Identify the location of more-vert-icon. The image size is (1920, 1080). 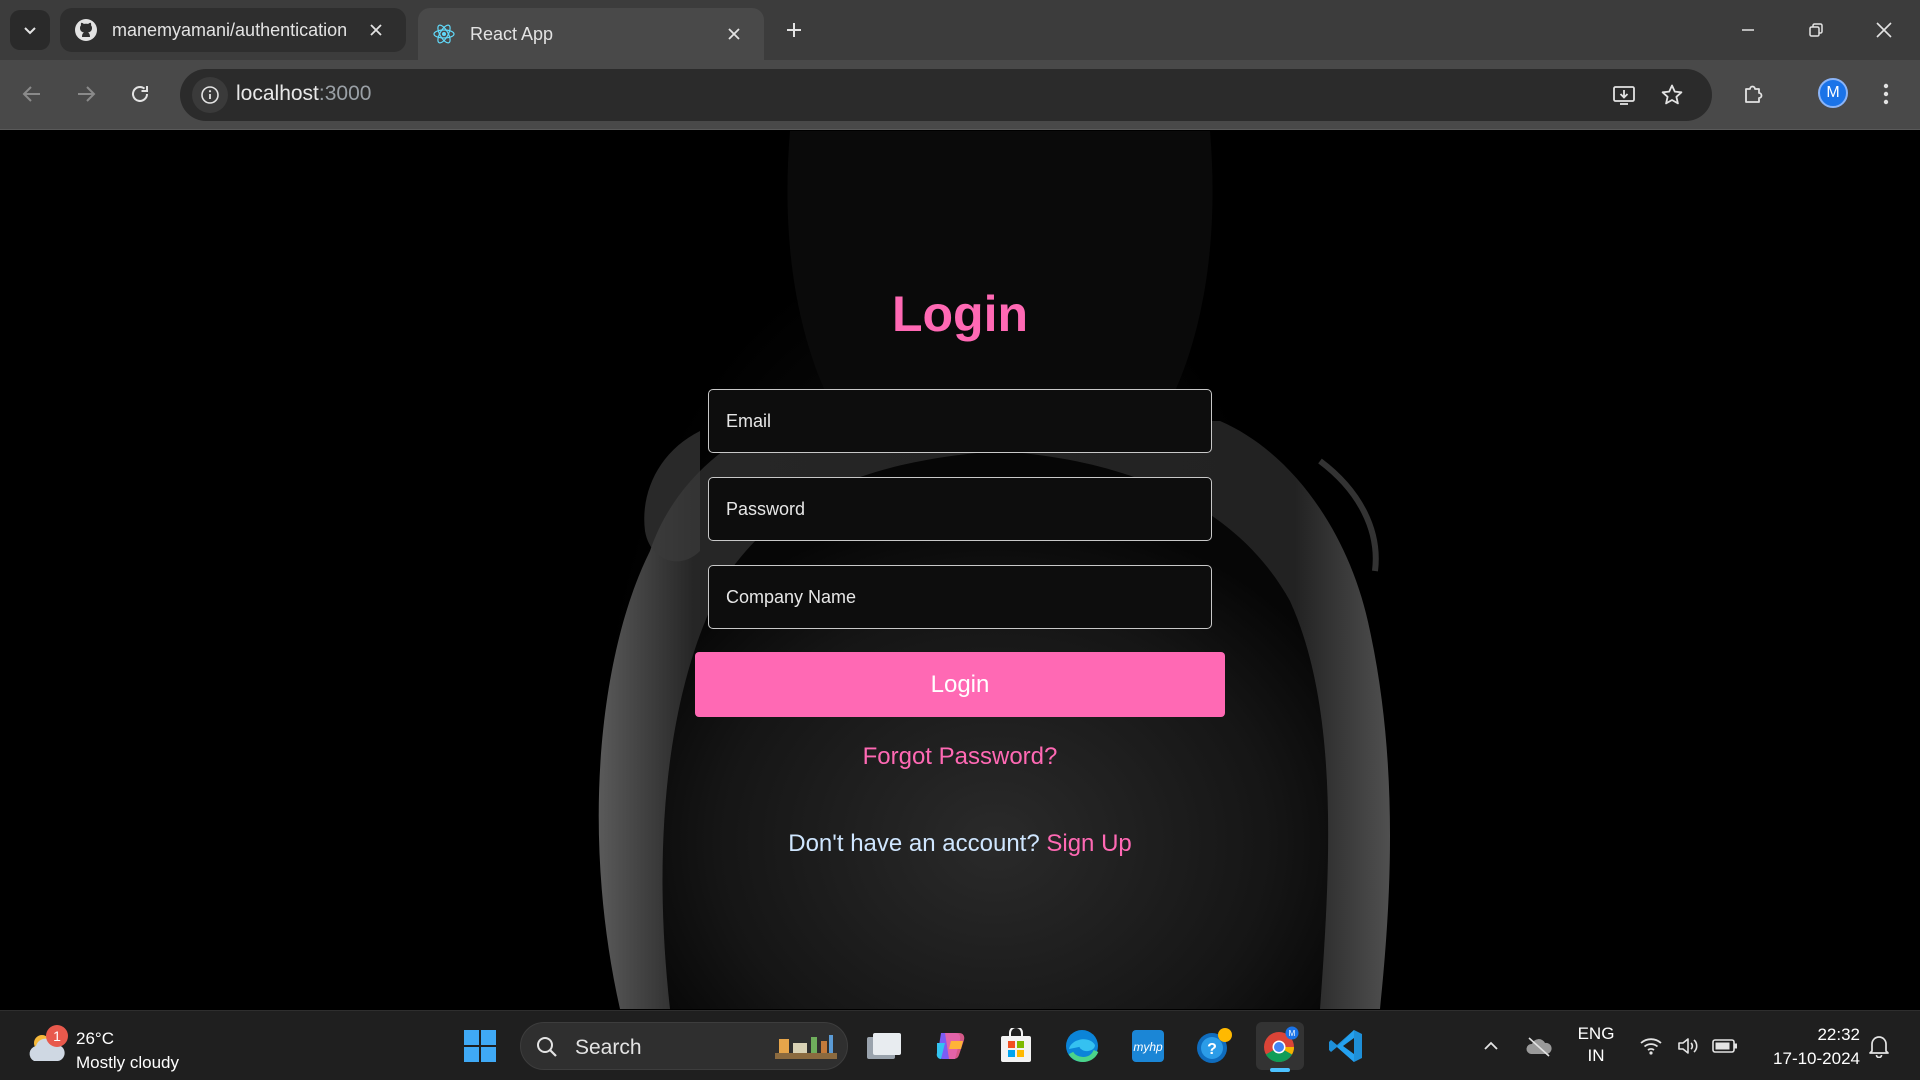
(1886, 94).